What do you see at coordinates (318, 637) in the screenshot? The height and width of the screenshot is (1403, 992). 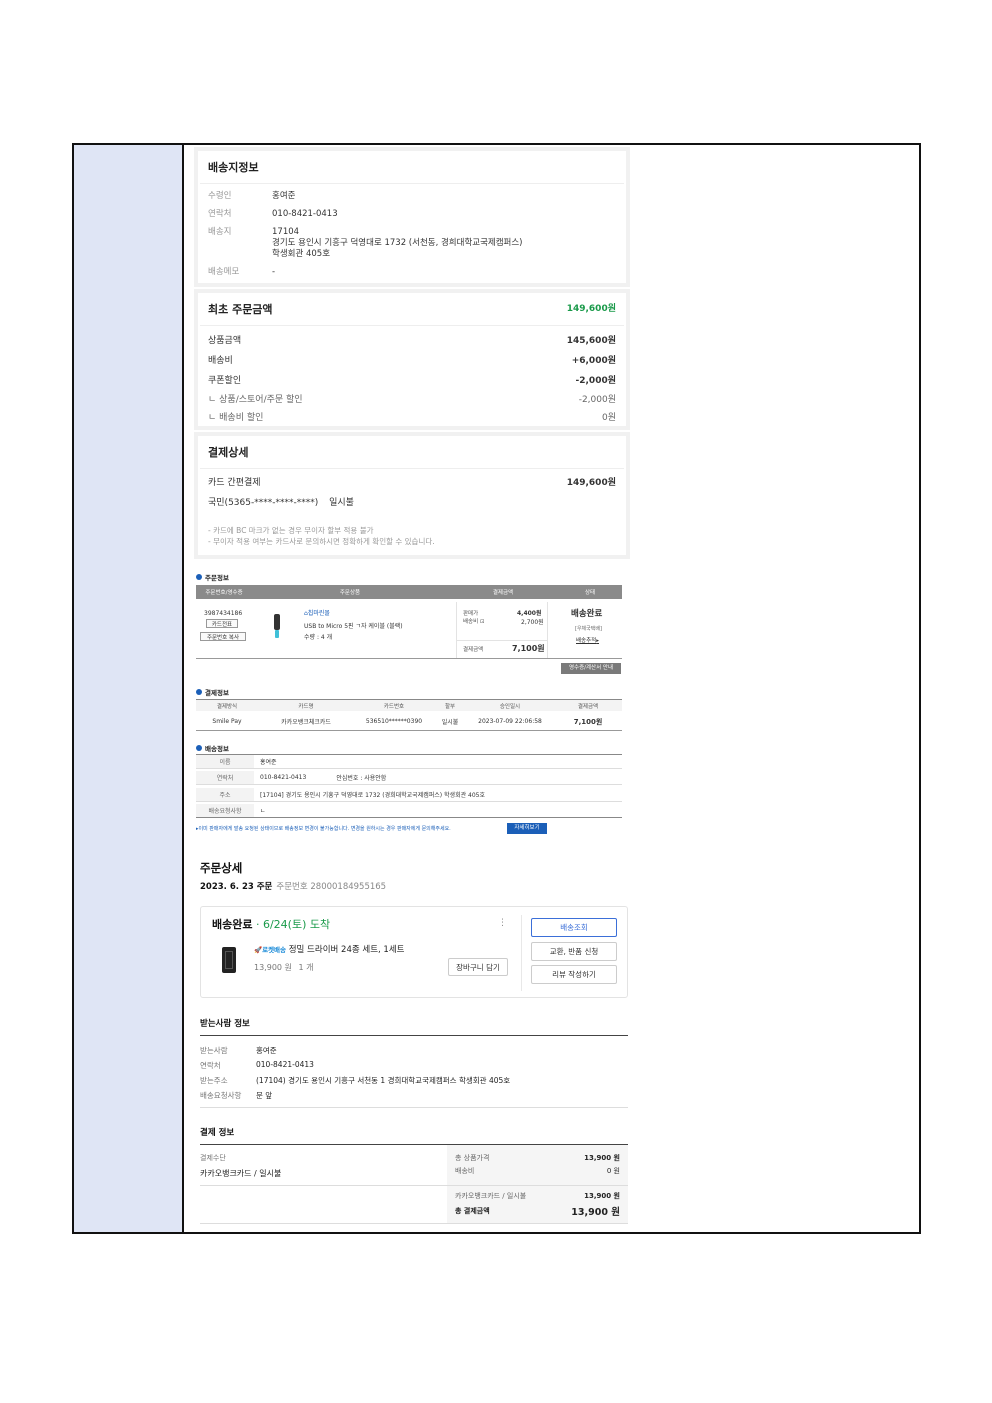 I see `product-qty: 수량 : 4 개` at bounding box center [318, 637].